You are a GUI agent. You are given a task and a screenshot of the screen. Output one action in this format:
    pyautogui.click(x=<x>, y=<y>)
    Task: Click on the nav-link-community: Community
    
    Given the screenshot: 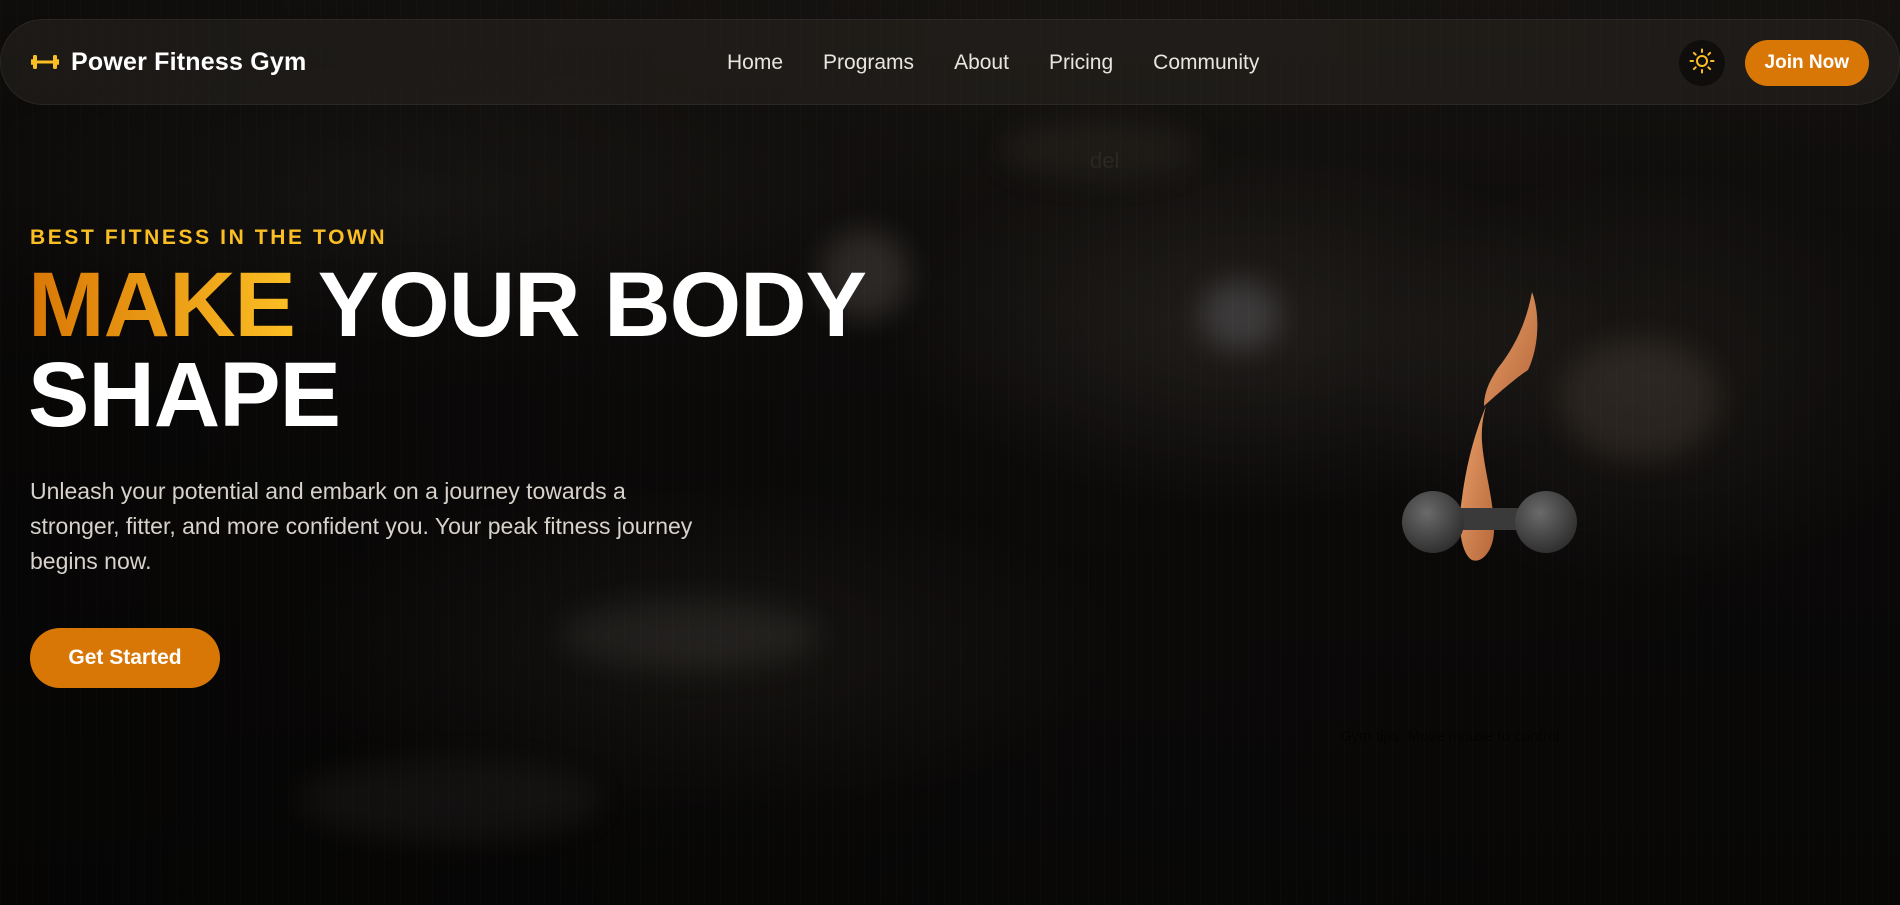 What is the action you would take?
    pyautogui.click(x=1206, y=63)
    